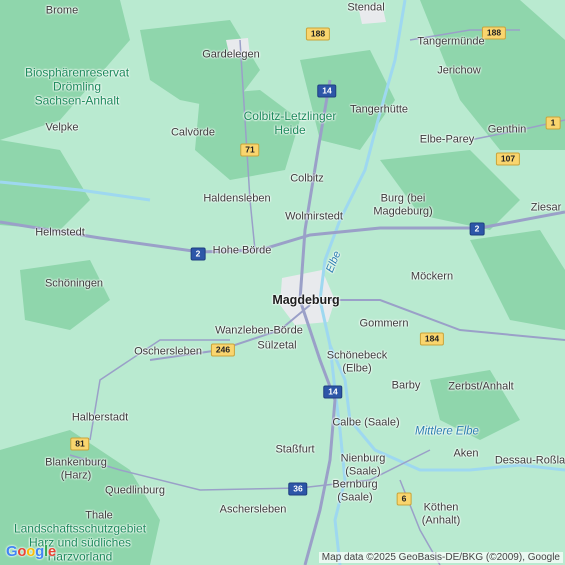 The image size is (565, 565). What do you see at coordinates (432, 339) in the screenshot?
I see `route-184-shield: 184` at bounding box center [432, 339].